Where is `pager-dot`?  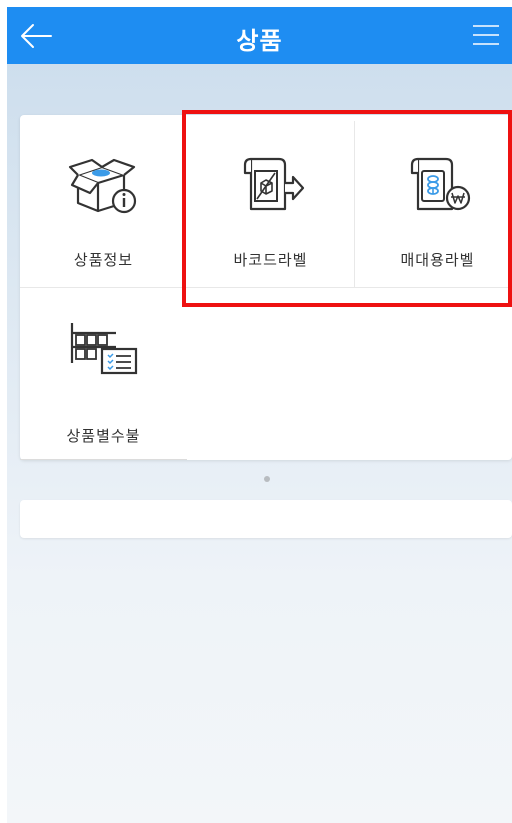
pager-dot is located at coordinates (267, 479).